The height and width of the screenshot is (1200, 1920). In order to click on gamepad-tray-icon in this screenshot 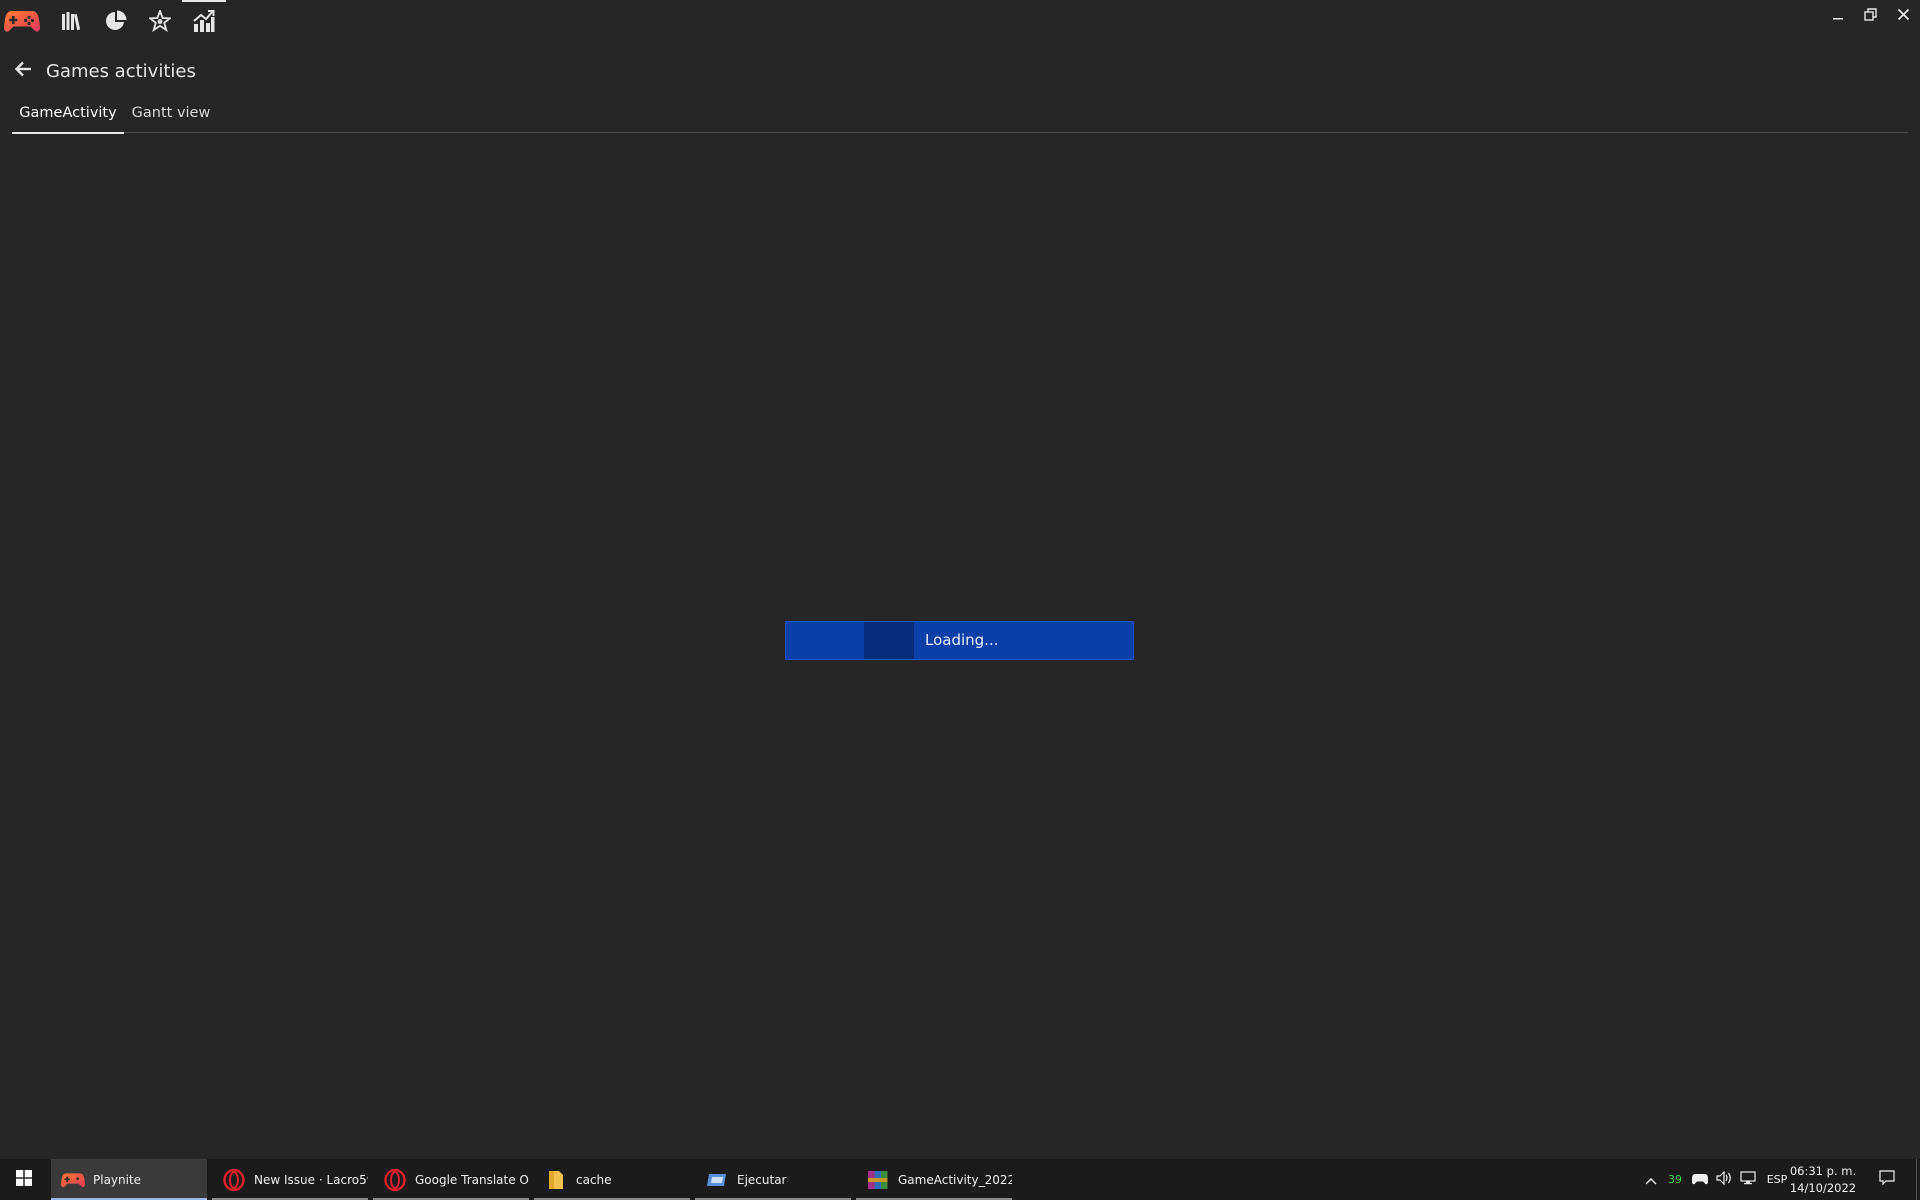, I will do `click(1700, 1179)`.